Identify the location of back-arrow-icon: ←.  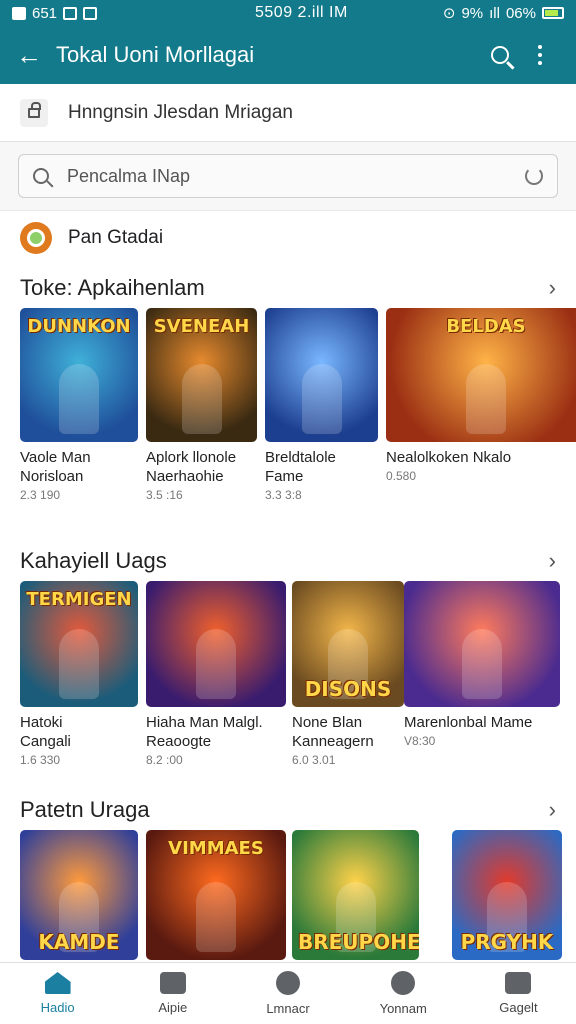
(31, 55).